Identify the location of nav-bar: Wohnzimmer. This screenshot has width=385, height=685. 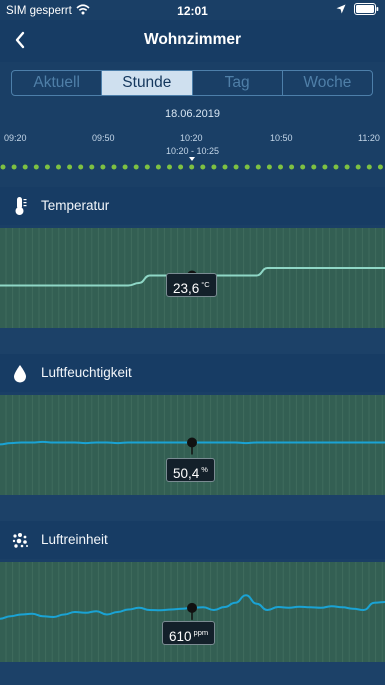
(192, 41).